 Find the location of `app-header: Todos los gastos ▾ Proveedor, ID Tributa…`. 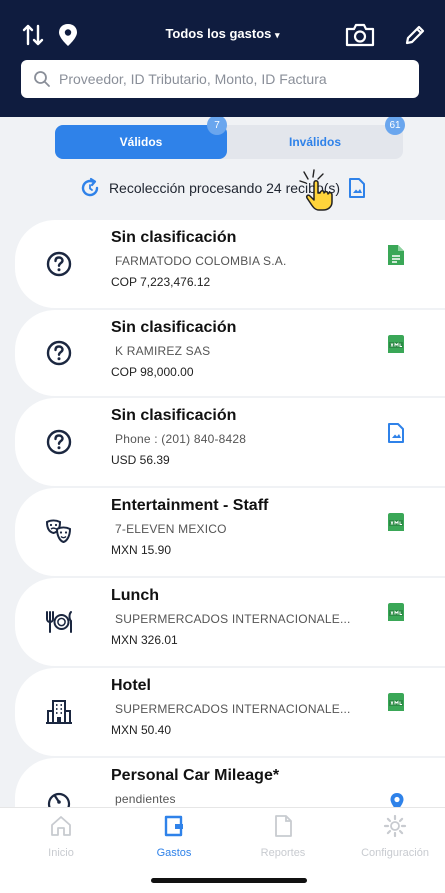

app-header: Todos los gastos ▾ Proveedor, ID Tributa… is located at coordinates (222, 58).